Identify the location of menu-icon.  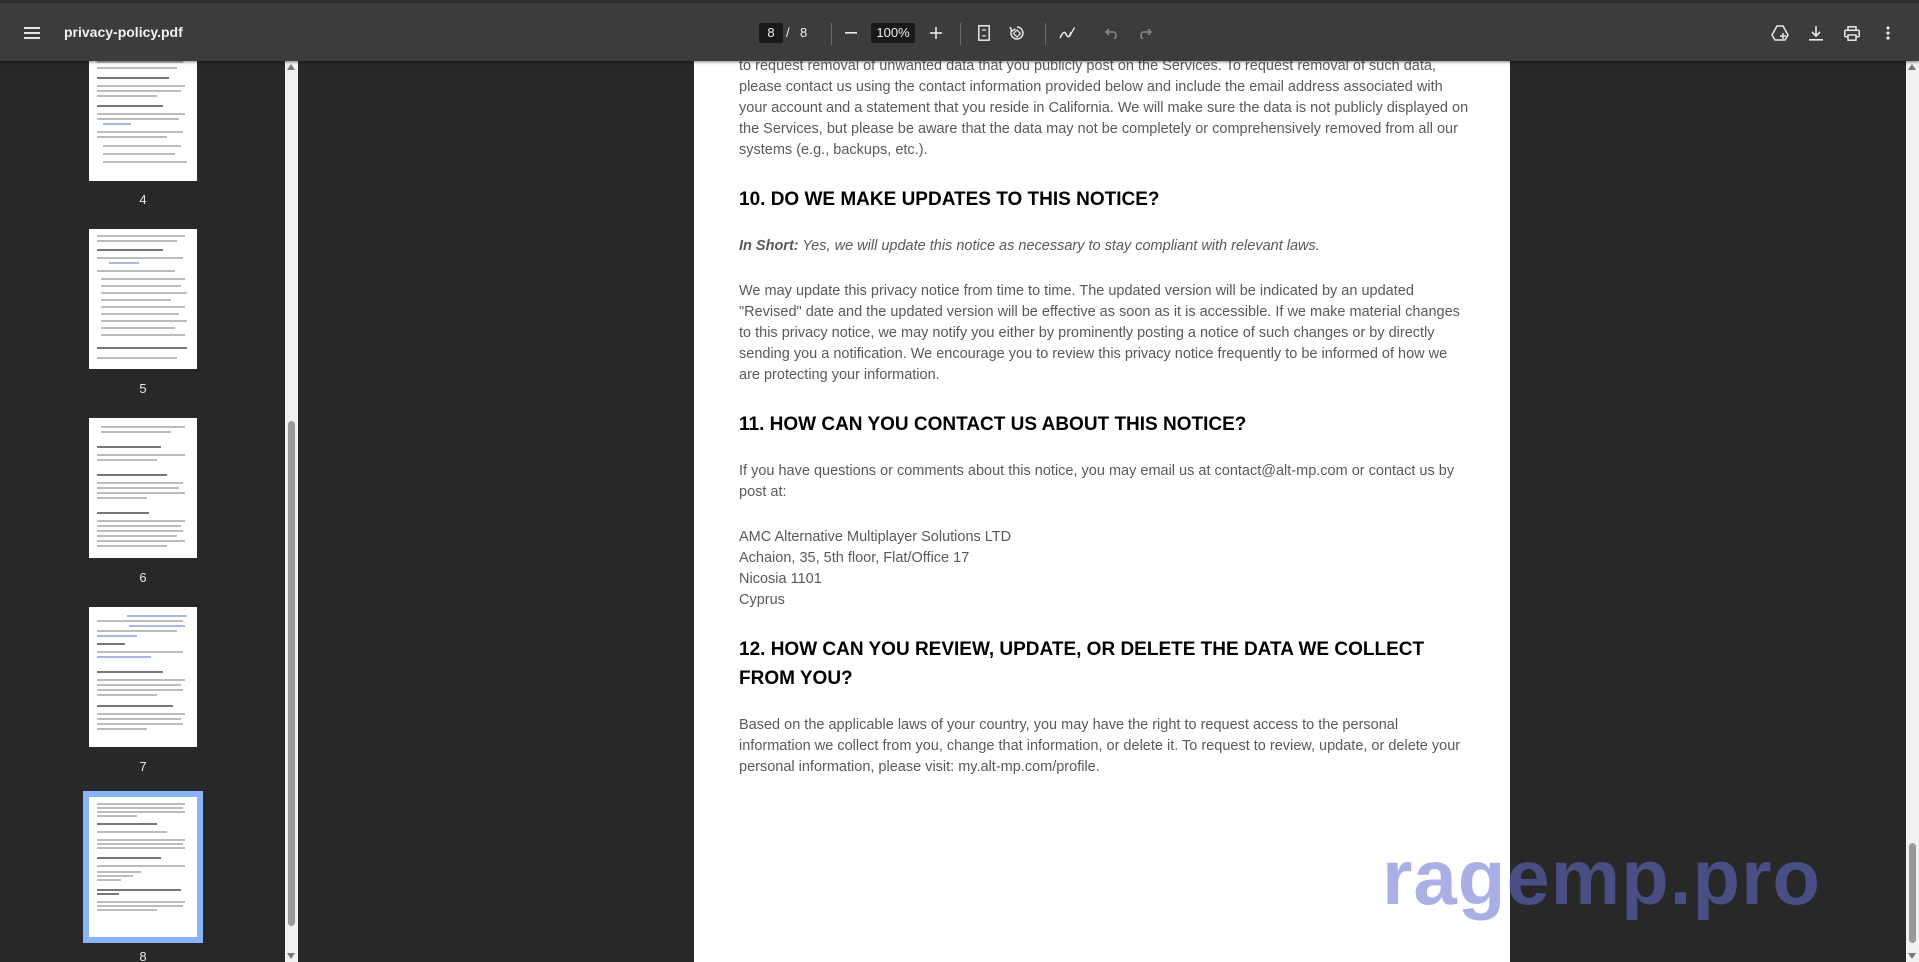
(32, 33).